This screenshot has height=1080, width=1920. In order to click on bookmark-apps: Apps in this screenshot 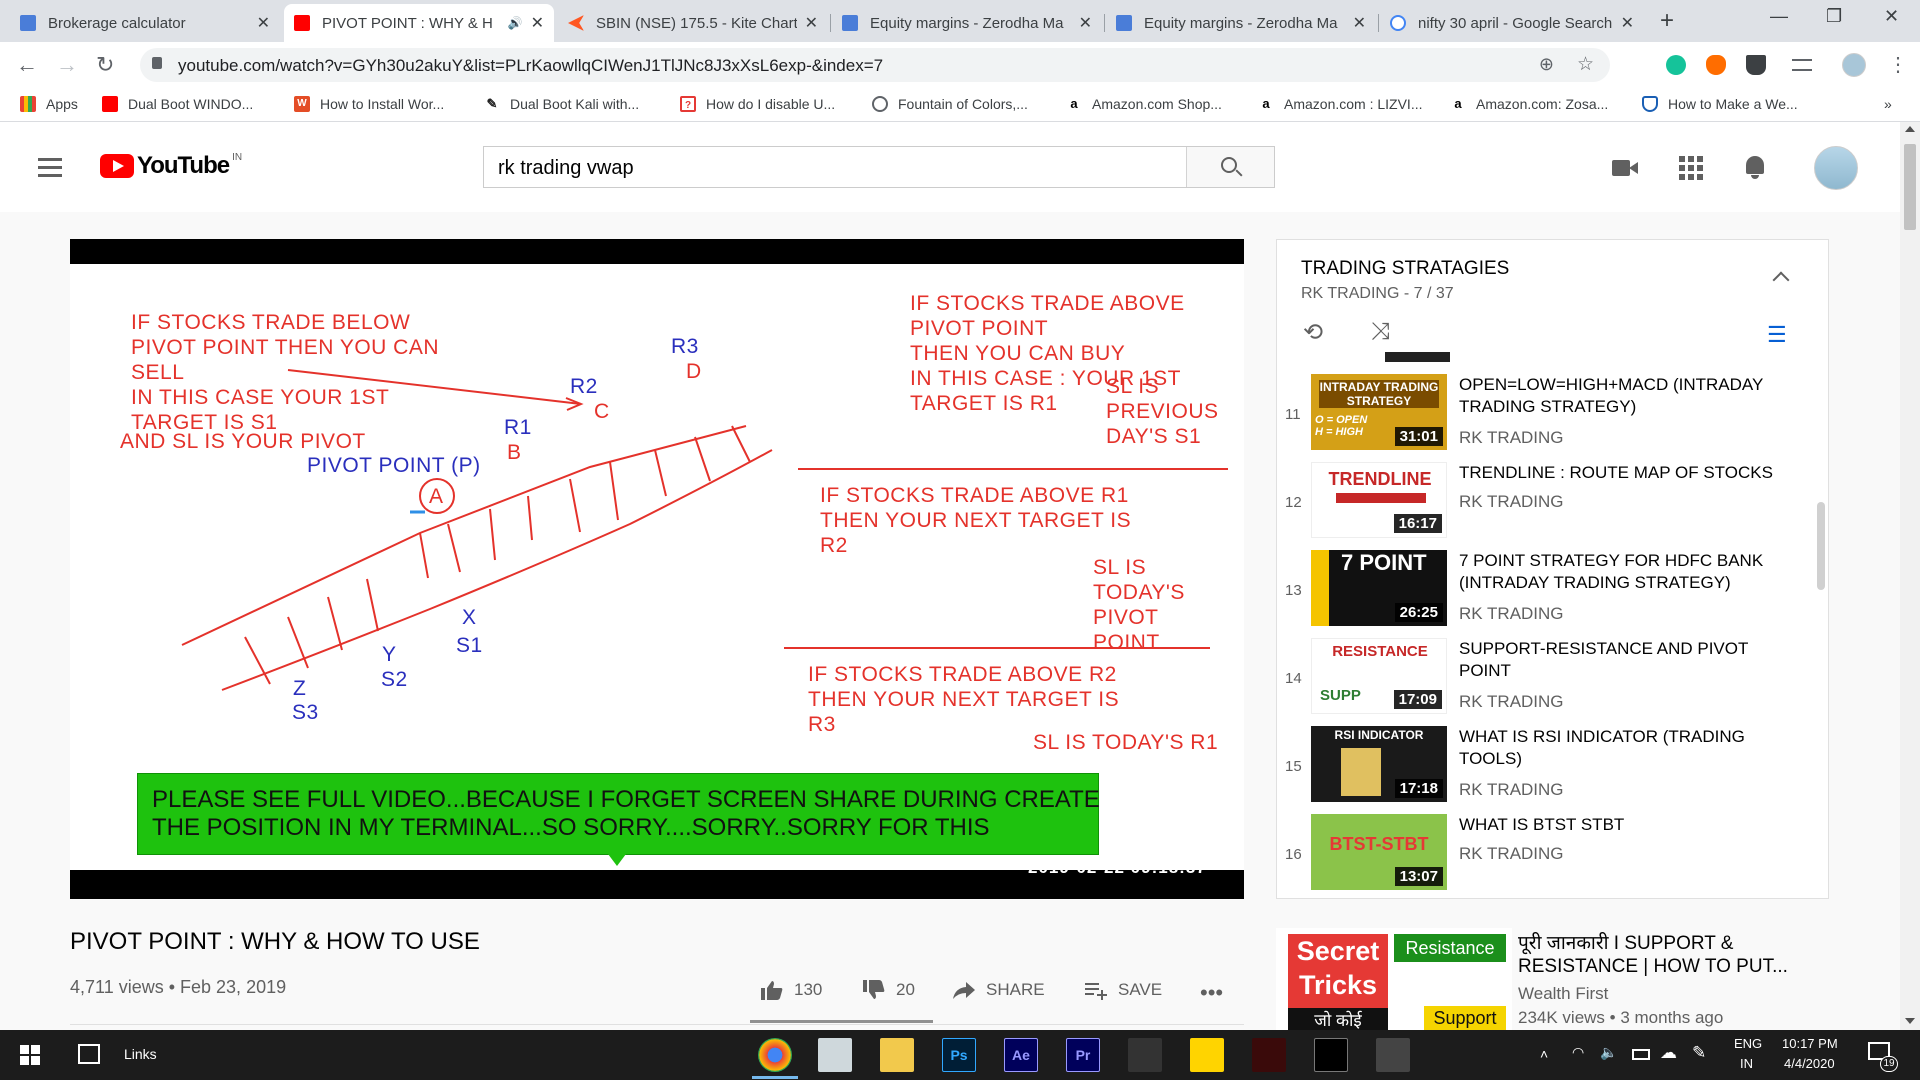, I will do `click(49, 104)`.